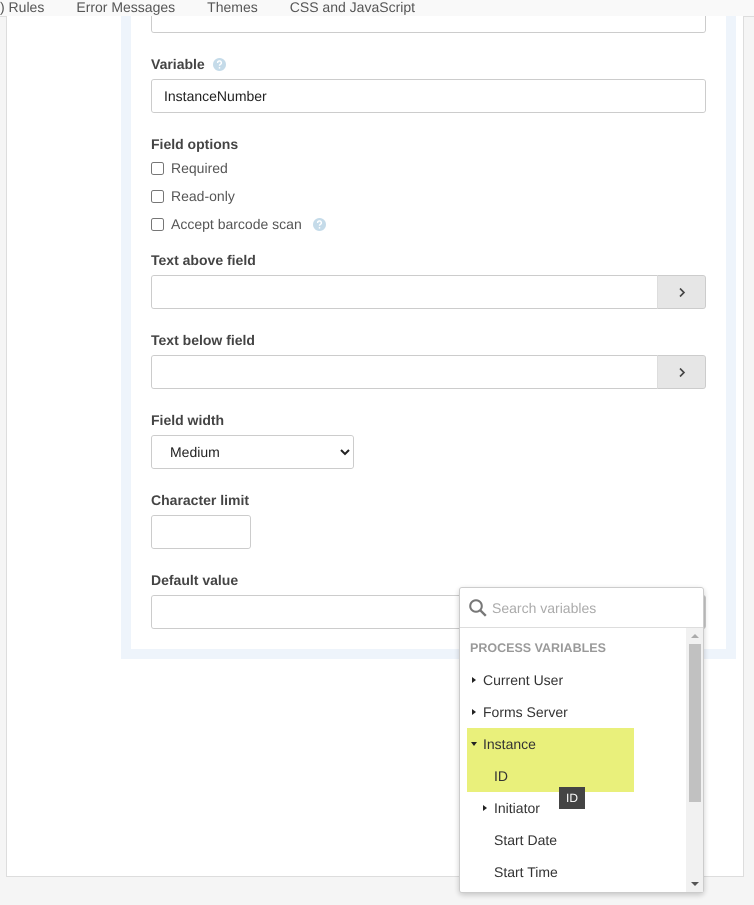 The image size is (754, 905). Describe the element at coordinates (199, 168) in the screenshot. I see `checkbox-label: Required` at that location.